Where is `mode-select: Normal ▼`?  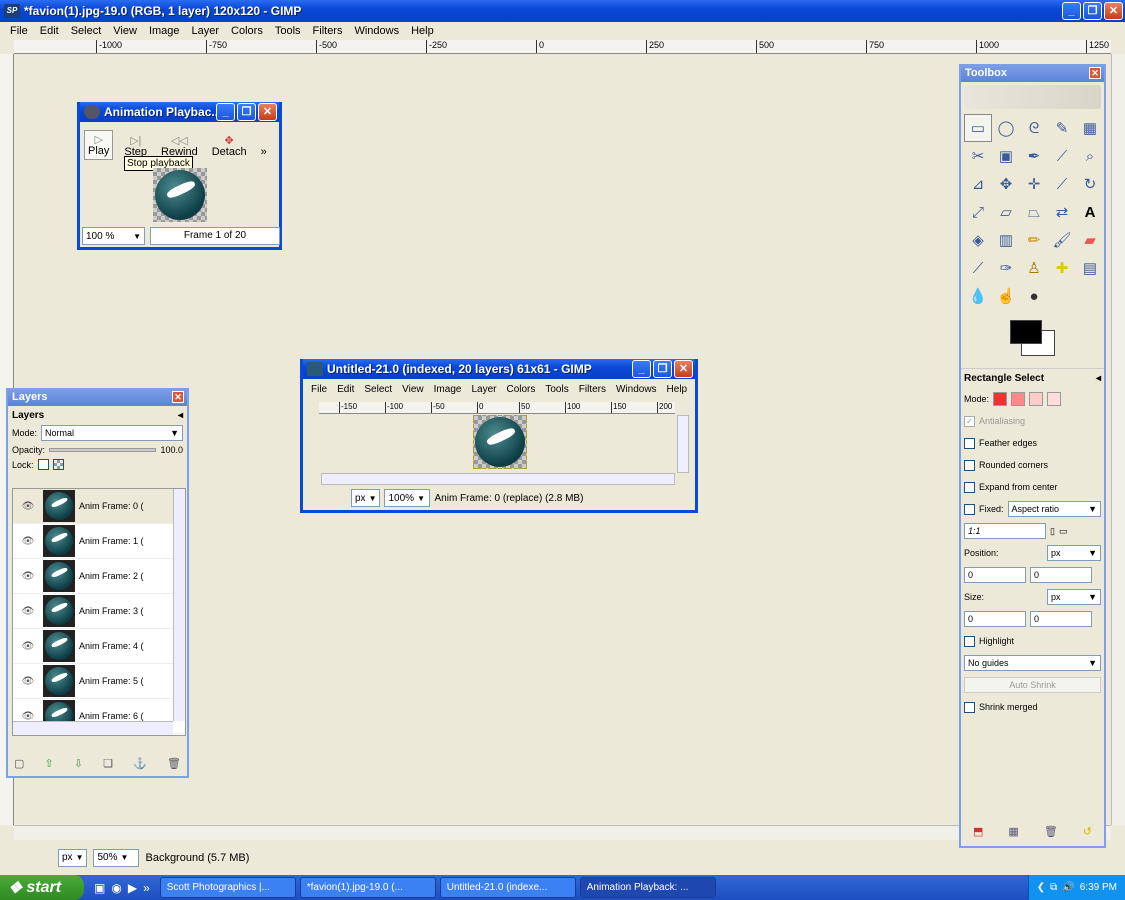
mode-select: Normal ▼ is located at coordinates (112, 433).